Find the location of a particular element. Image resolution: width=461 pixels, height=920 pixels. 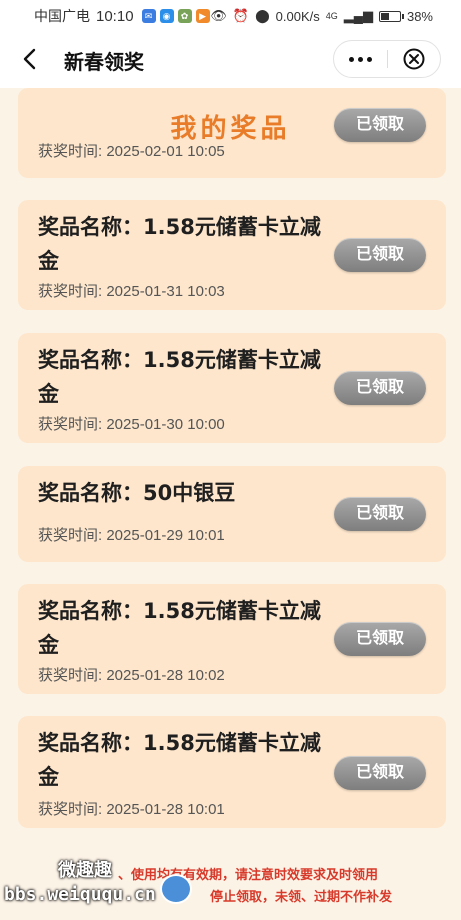

prize-card: 奖品名称：50中银豆 已领取 获奖时间: 2025-01-29 10:01 is located at coordinates (232, 514).